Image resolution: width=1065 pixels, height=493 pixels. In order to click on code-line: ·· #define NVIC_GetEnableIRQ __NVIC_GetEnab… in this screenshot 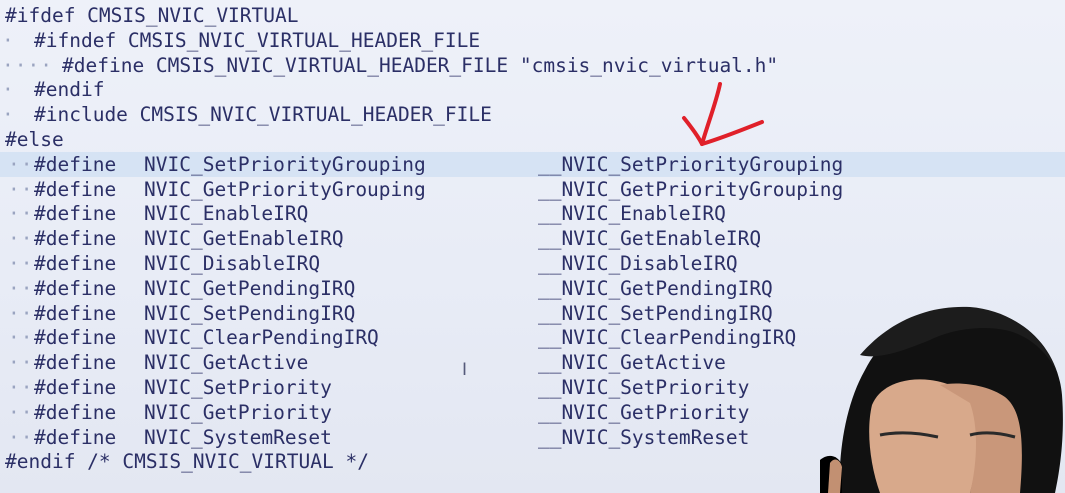, I will do `click(532, 238)`.